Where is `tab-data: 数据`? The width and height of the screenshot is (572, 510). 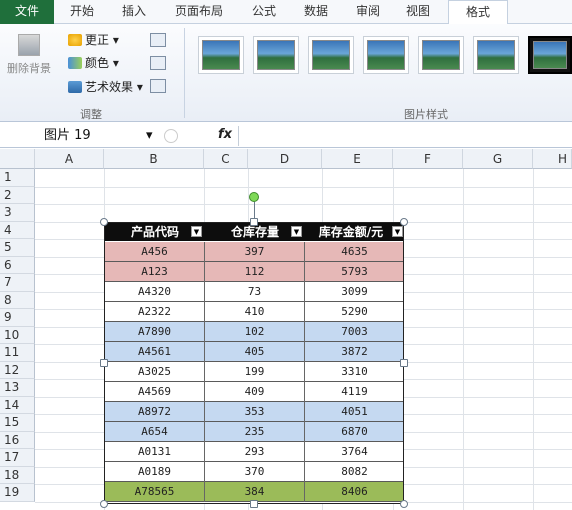
tab-data: 数据 is located at coordinates (316, 12).